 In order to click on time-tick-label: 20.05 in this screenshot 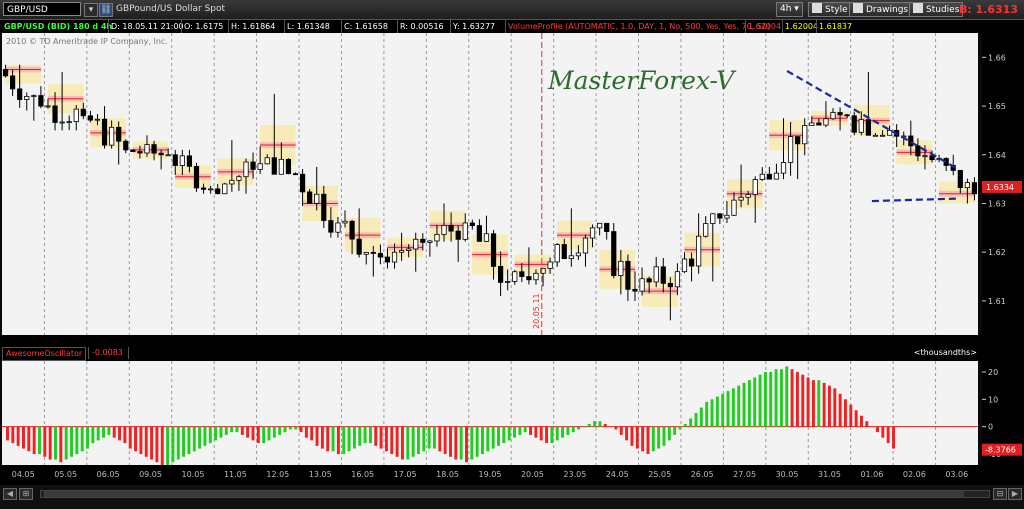, I will do `click(532, 474)`.